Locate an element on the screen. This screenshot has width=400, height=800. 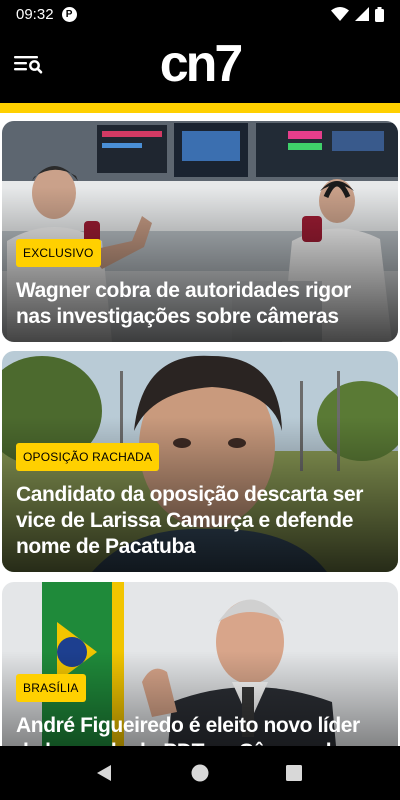
signal-icon is located at coordinates (362, 14).